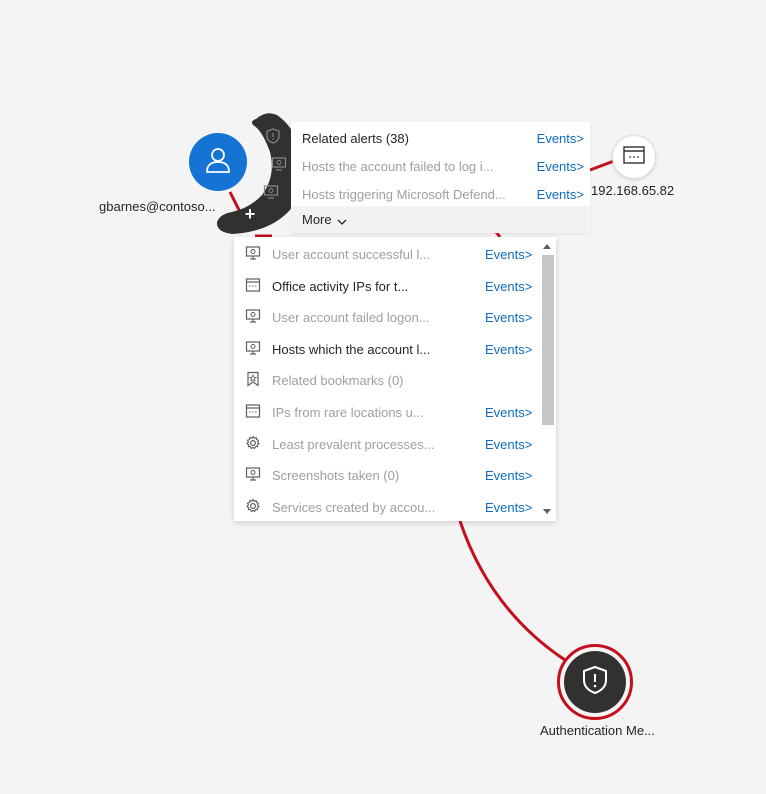  I want to click on user-account-node, so click(218, 162).